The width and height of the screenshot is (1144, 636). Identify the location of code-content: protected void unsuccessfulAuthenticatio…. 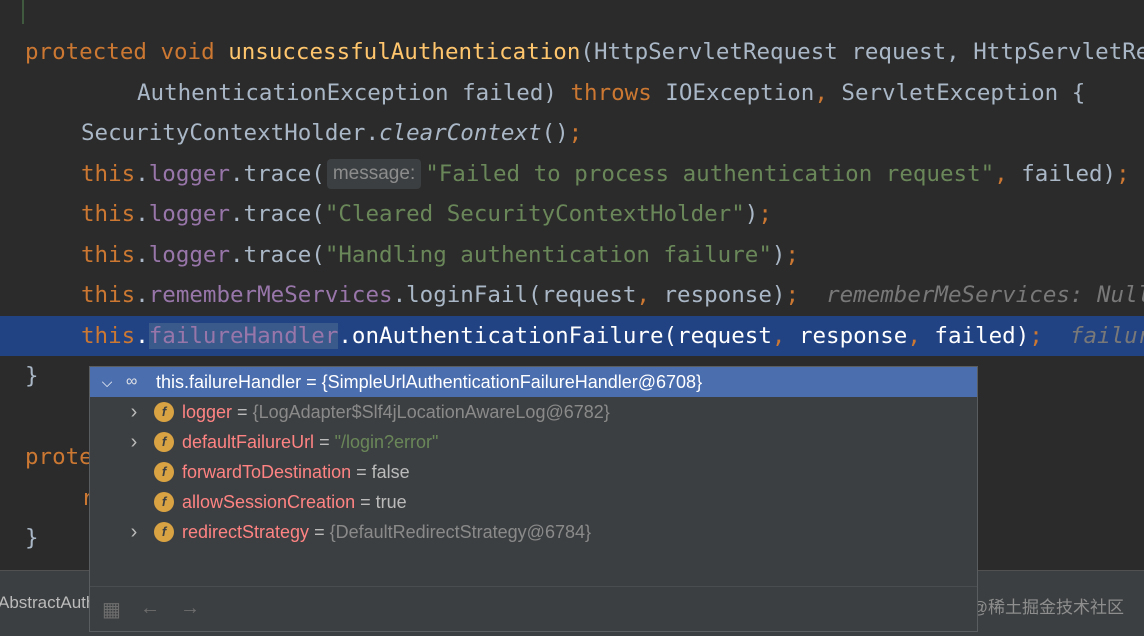
(584, 52).